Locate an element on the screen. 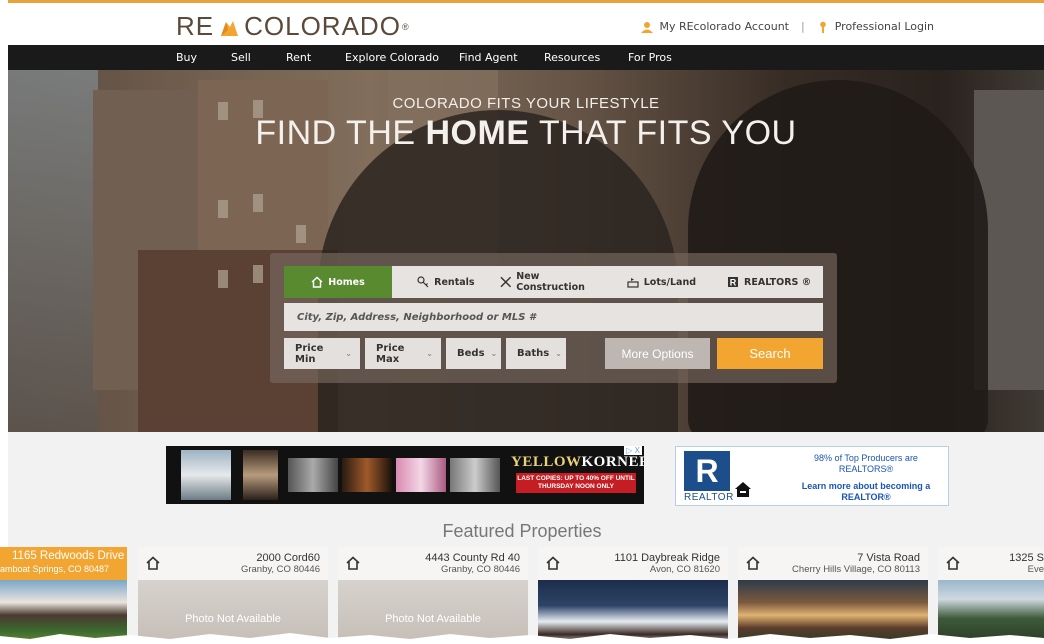  card-header: 1325 S Eve is located at coordinates (991, 563).